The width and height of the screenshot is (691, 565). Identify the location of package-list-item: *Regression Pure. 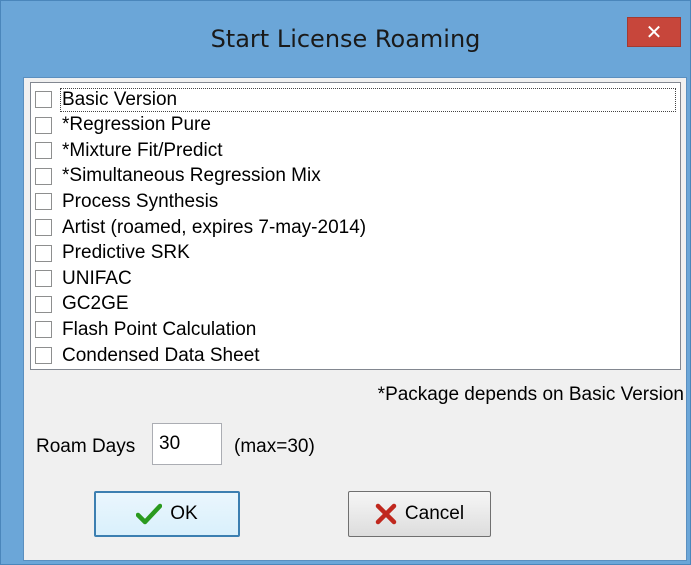
(355, 125).